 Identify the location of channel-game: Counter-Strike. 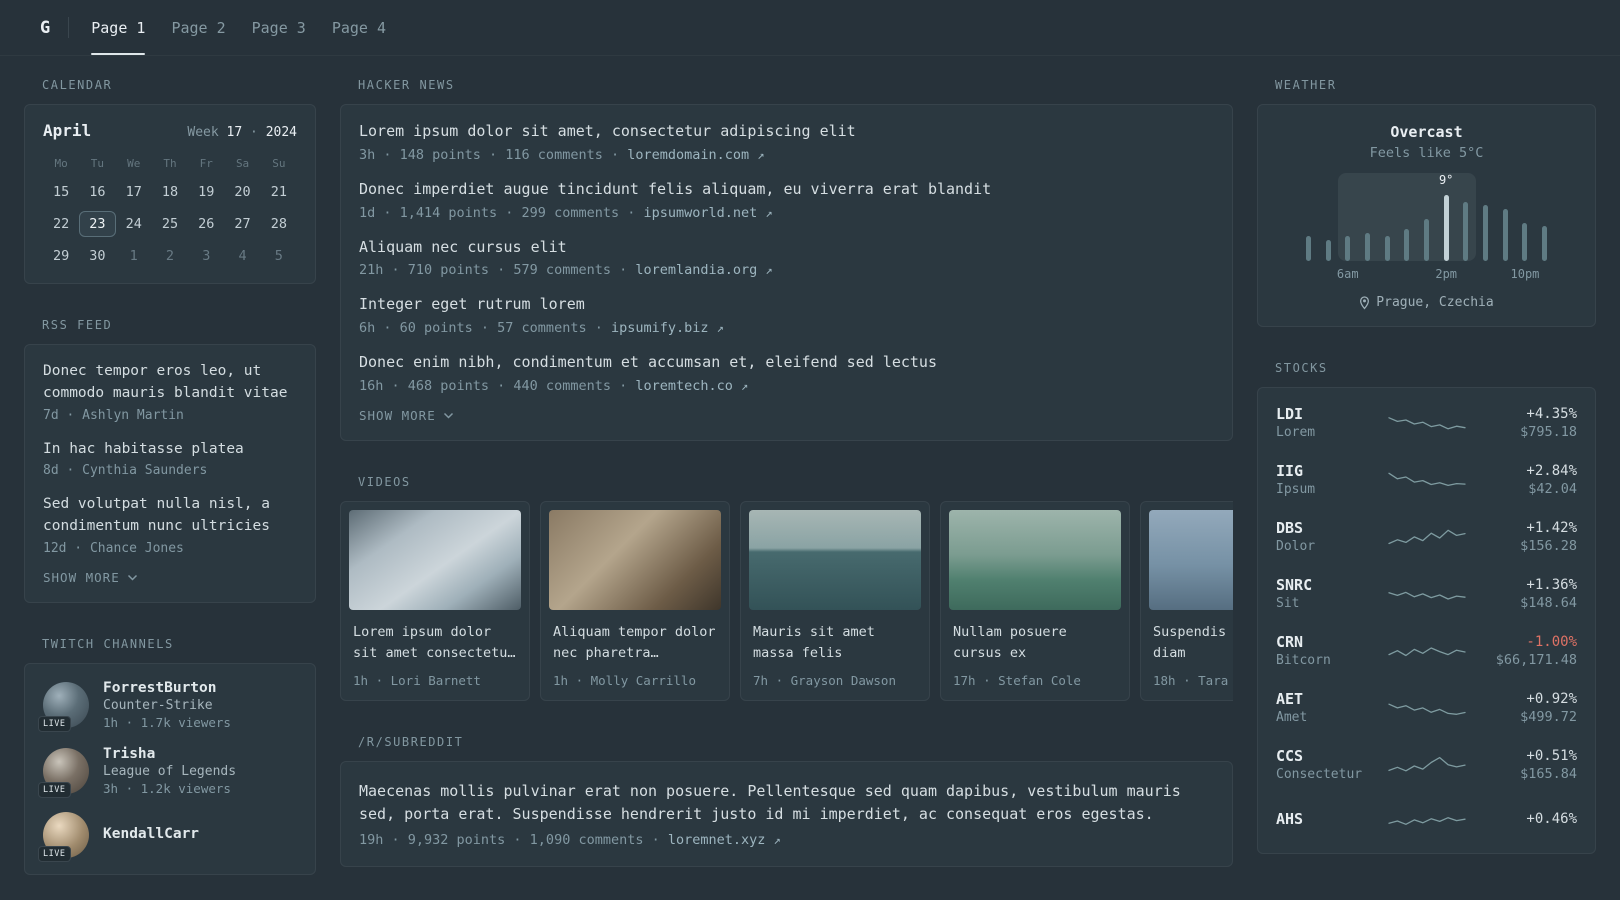
(158, 705).